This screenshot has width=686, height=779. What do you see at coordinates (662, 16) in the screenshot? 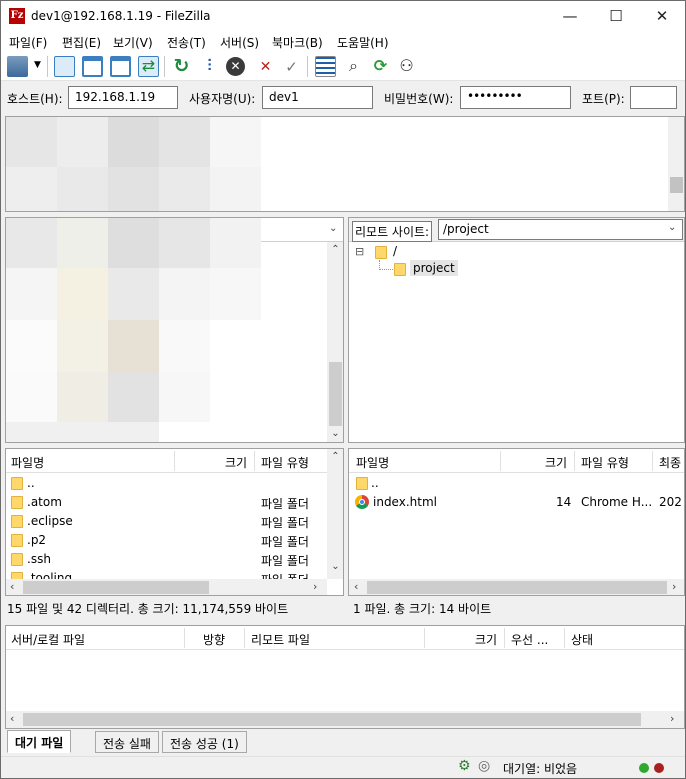
I see `close-button: ✕` at bounding box center [662, 16].